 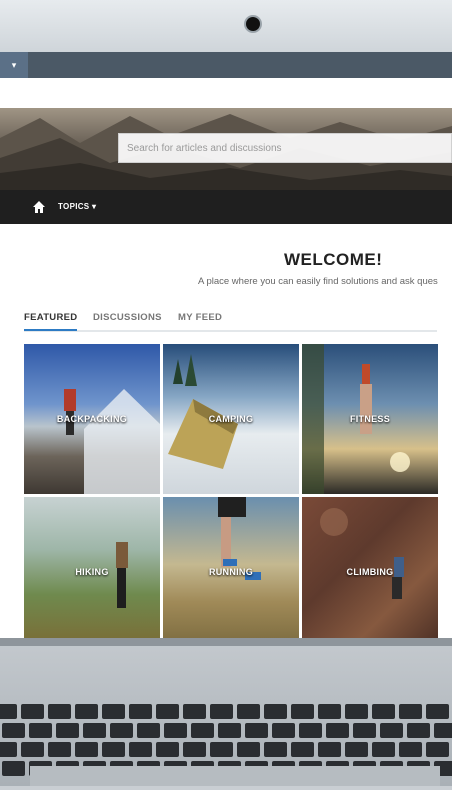 What do you see at coordinates (200, 317) in the screenshot?
I see `tab-my-feed: MY FEED` at bounding box center [200, 317].